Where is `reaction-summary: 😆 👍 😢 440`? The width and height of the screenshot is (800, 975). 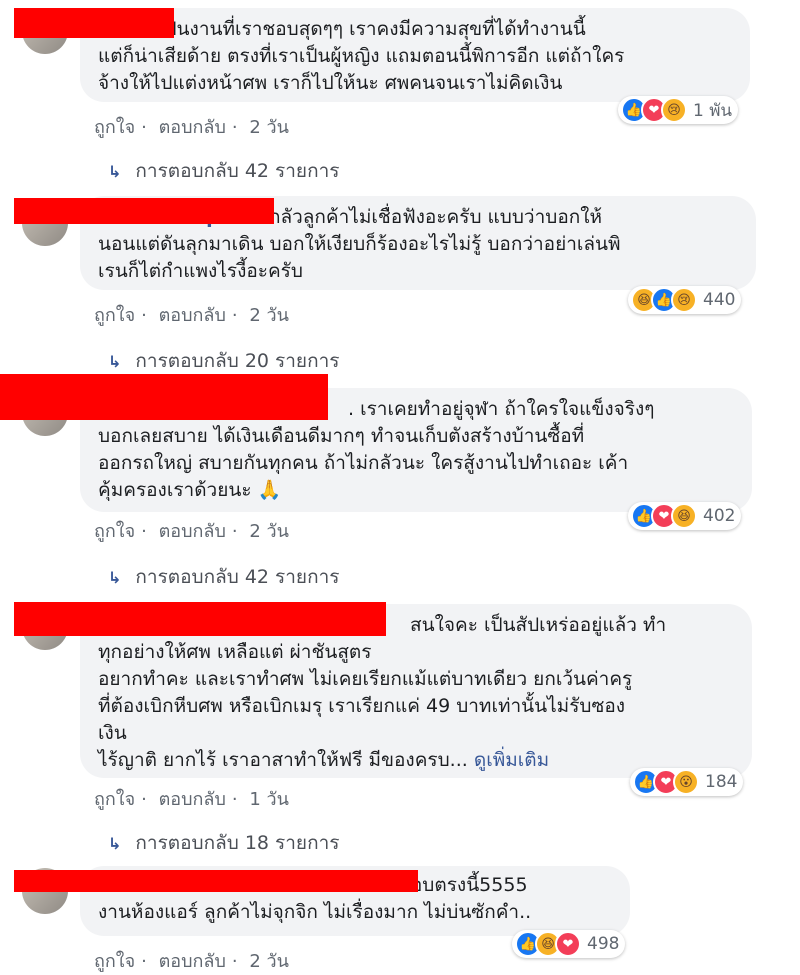 reaction-summary: 😆 👍 😢 440 is located at coordinates (685, 300).